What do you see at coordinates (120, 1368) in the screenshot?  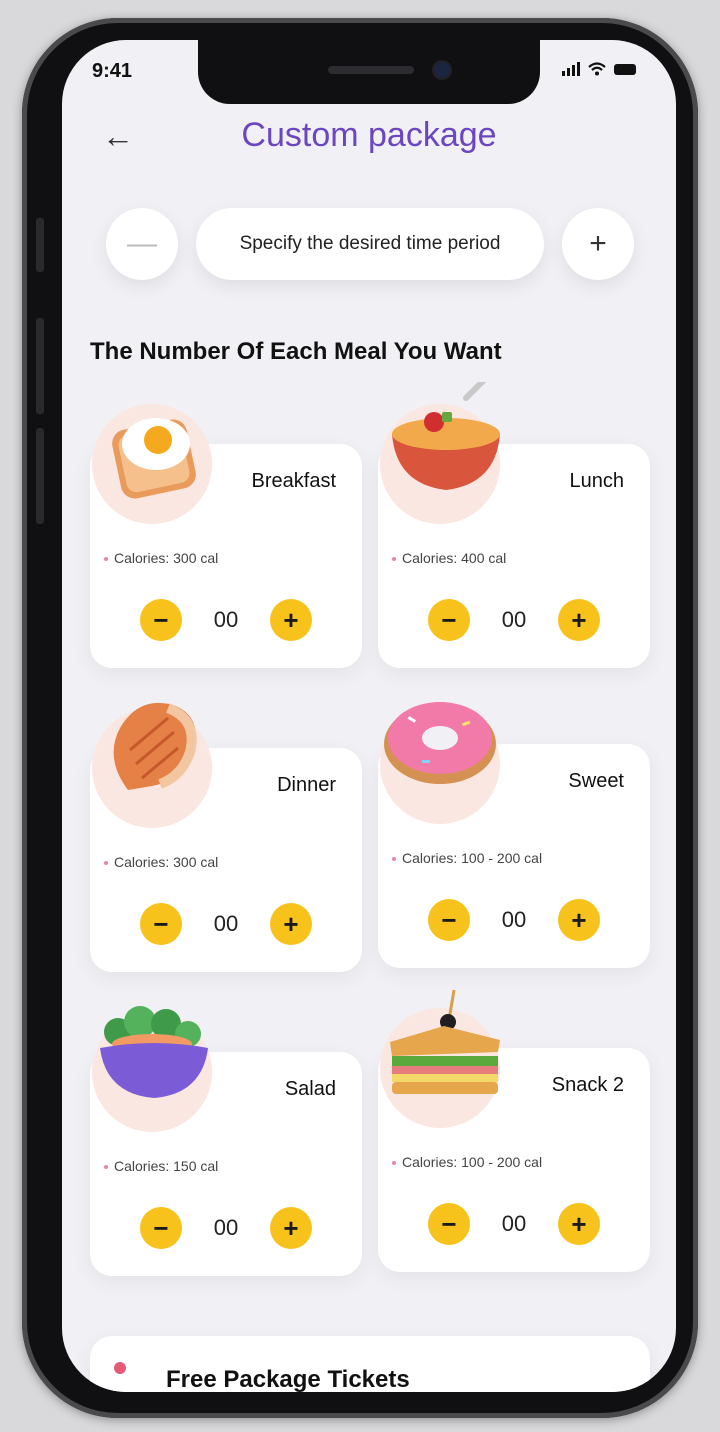 I see `ticket-icon` at bounding box center [120, 1368].